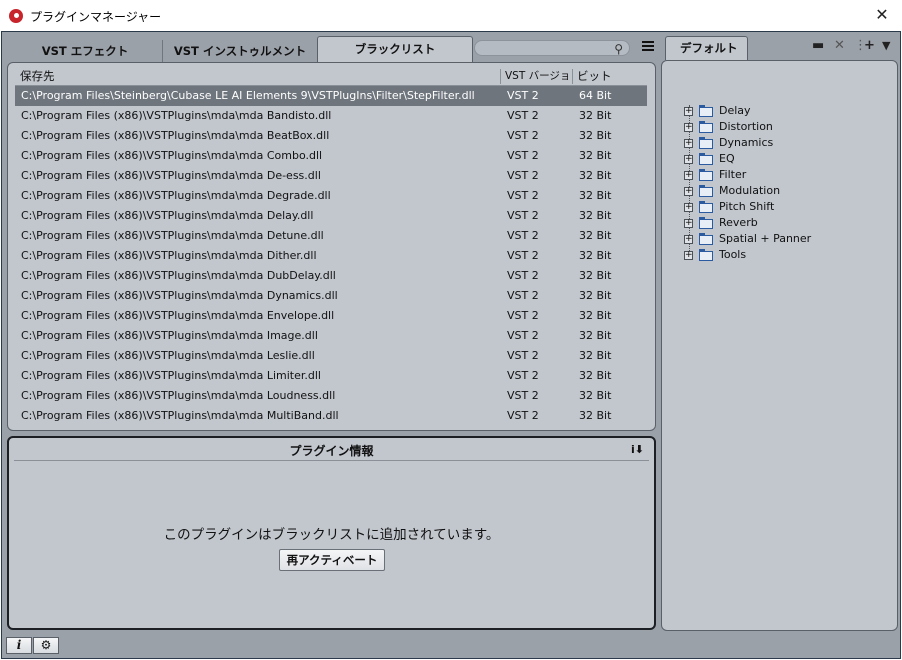 This screenshot has width=902, height=660. I want to click on tree-item-label: Reverb, so click(738, 222).